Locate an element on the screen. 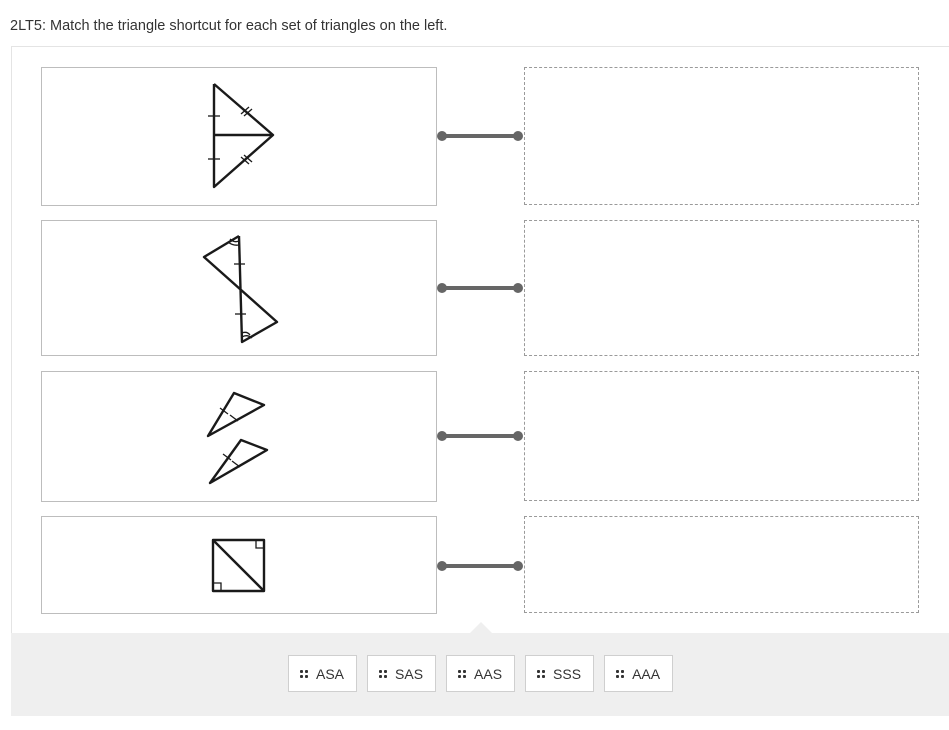  chip-aas: AAS is located at coordinates (481, 673).